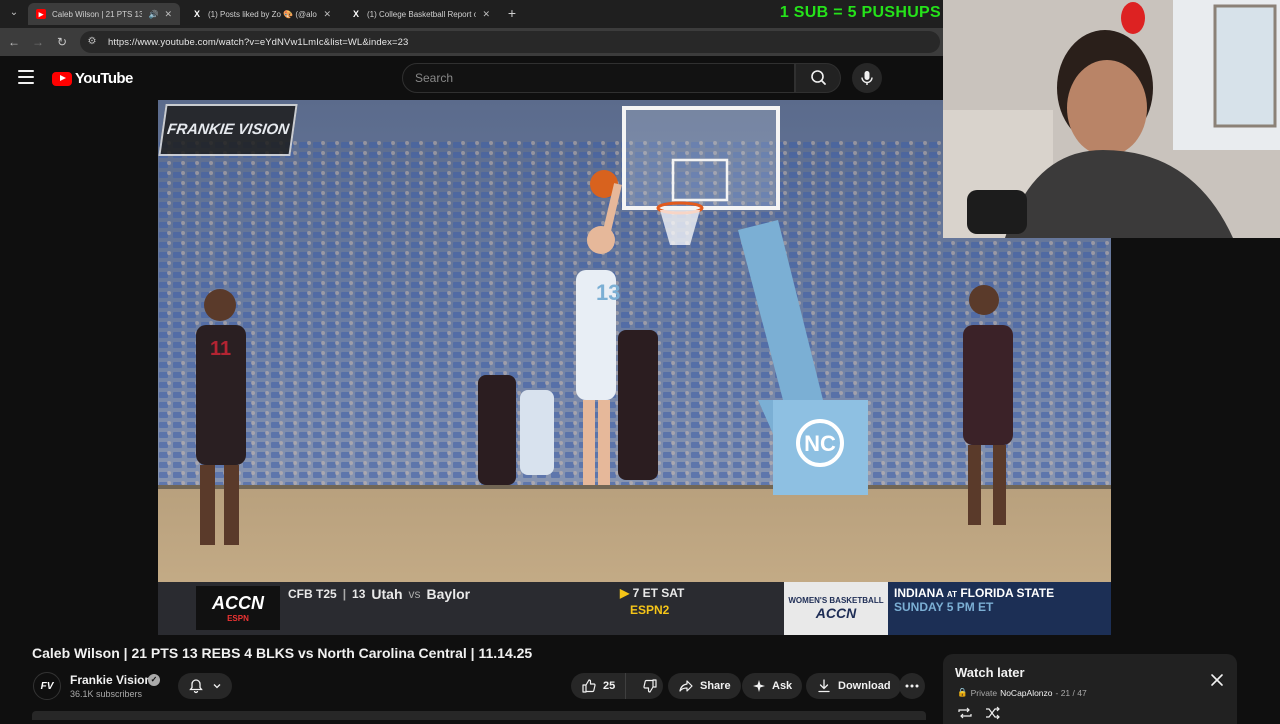 The height and width of the screenshot is (724, 1280). What do you see at coordinates (14, 42) in the screenshot?
I see `back-arrow-icon: ←` at bounding box center [14, 42].